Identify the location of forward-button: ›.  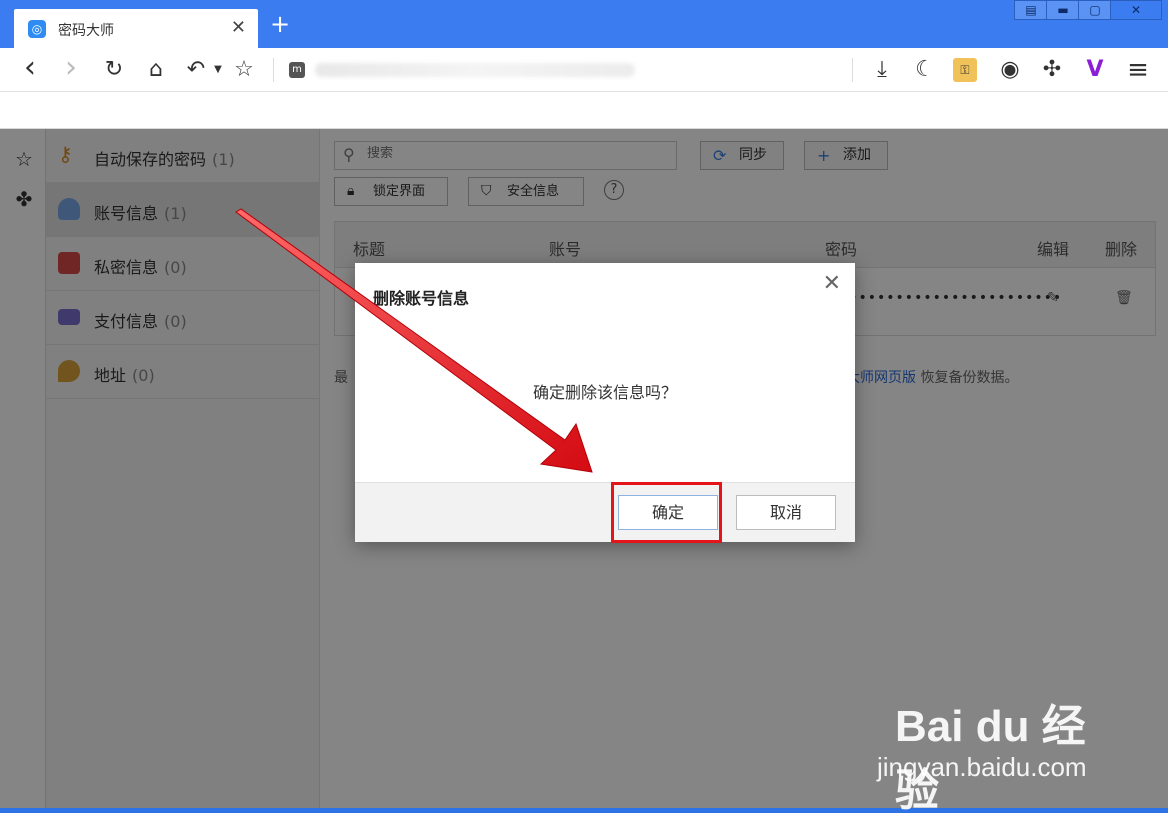
(71, 68).